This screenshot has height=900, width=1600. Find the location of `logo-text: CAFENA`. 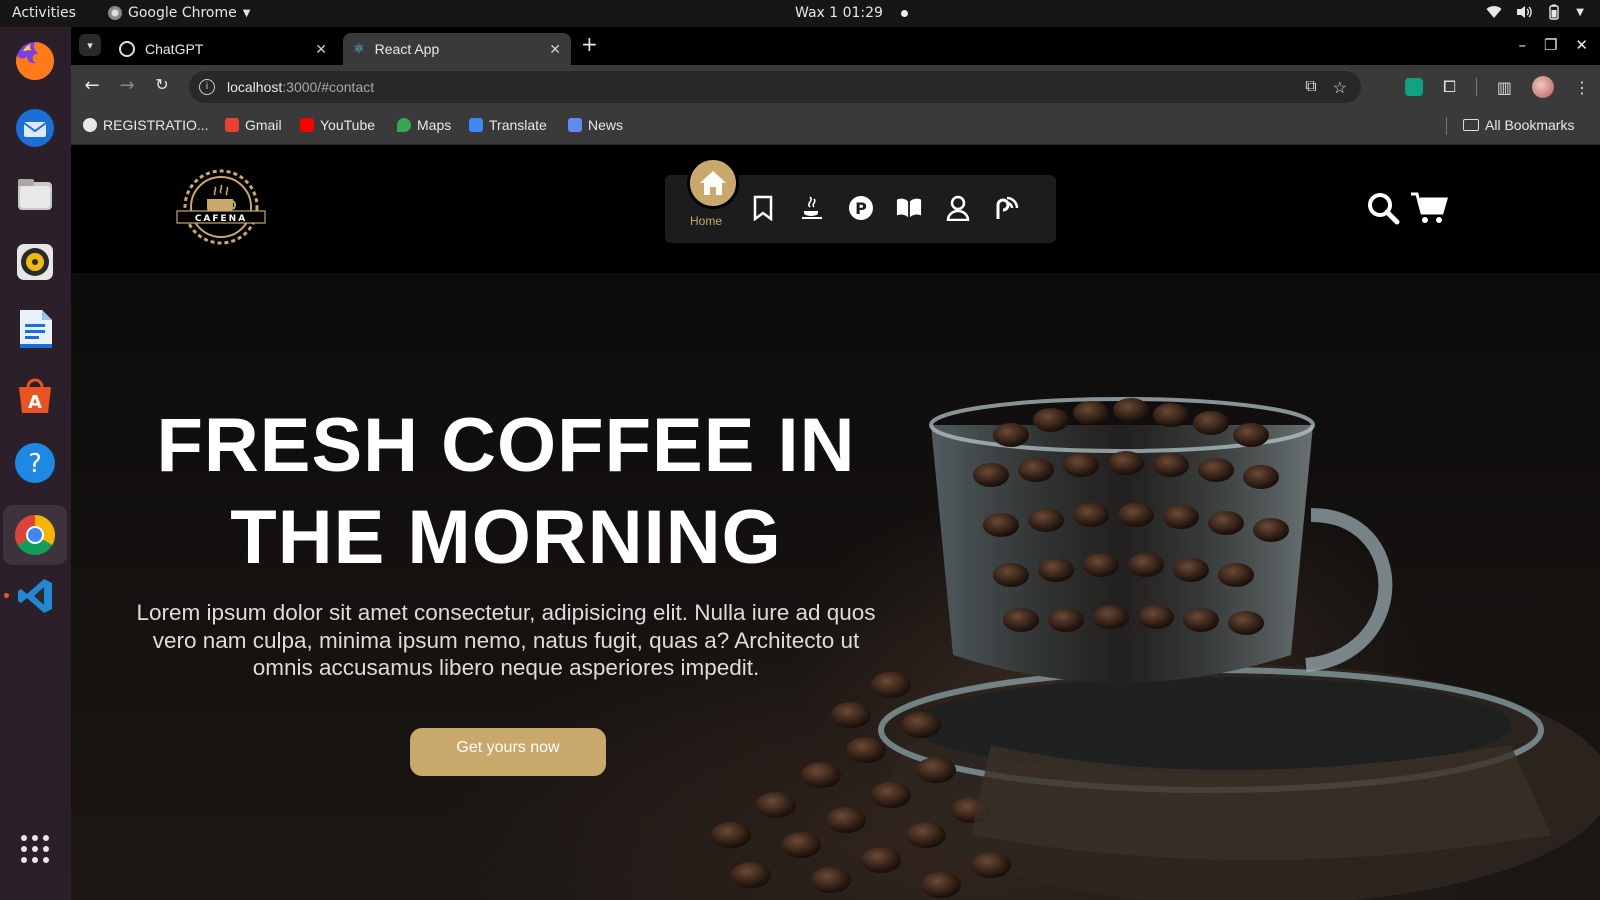

logo-text: CAFENA is located at coordinates (221, 219).